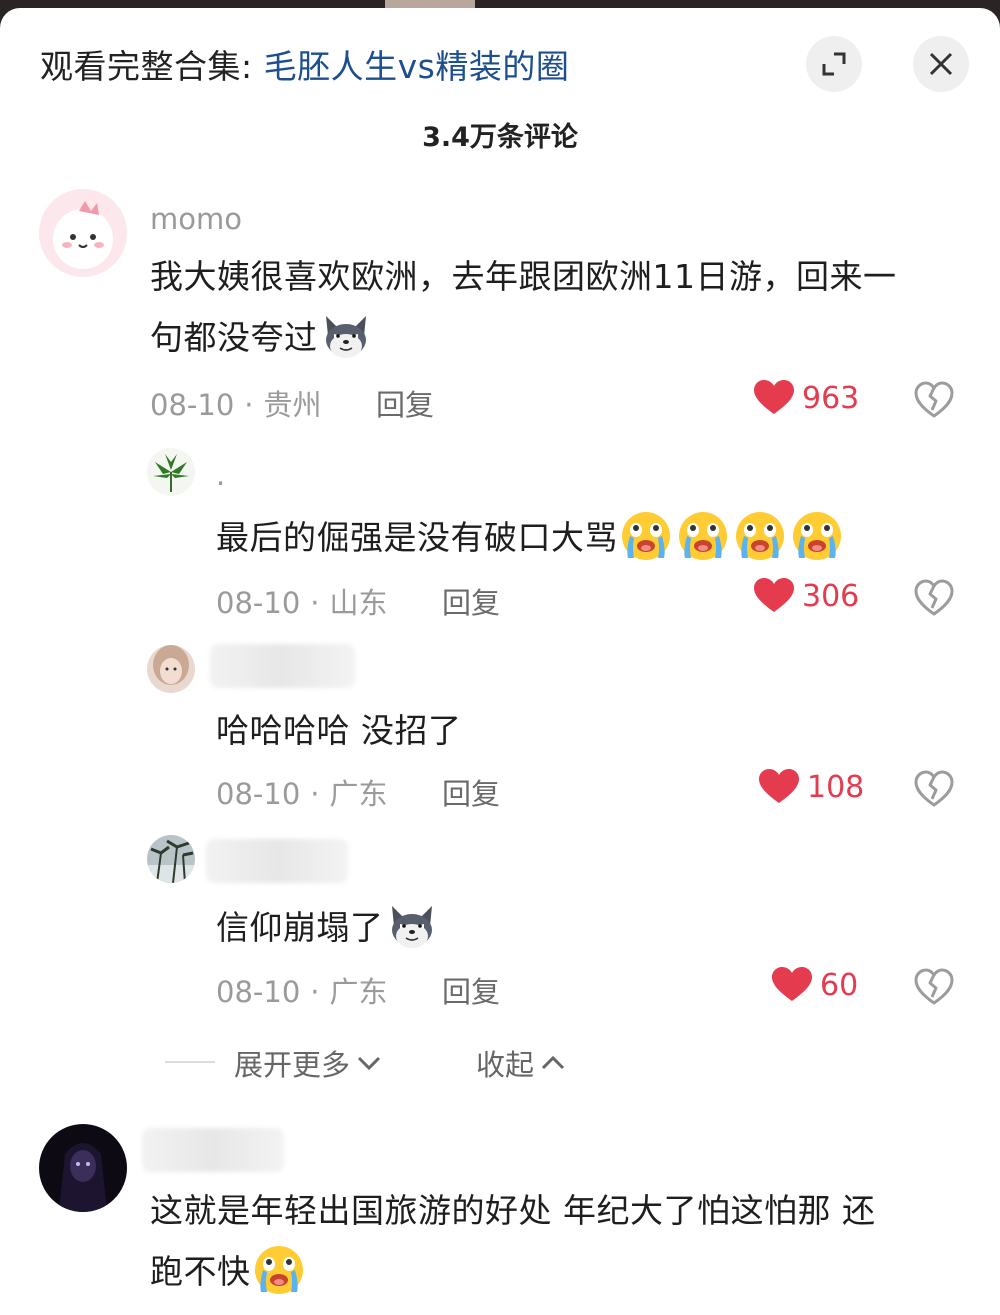 This screenshot has height=1315, width=1000. I want to click on comment-text: 哈哈哈哈 没招了, so click(339, 730).